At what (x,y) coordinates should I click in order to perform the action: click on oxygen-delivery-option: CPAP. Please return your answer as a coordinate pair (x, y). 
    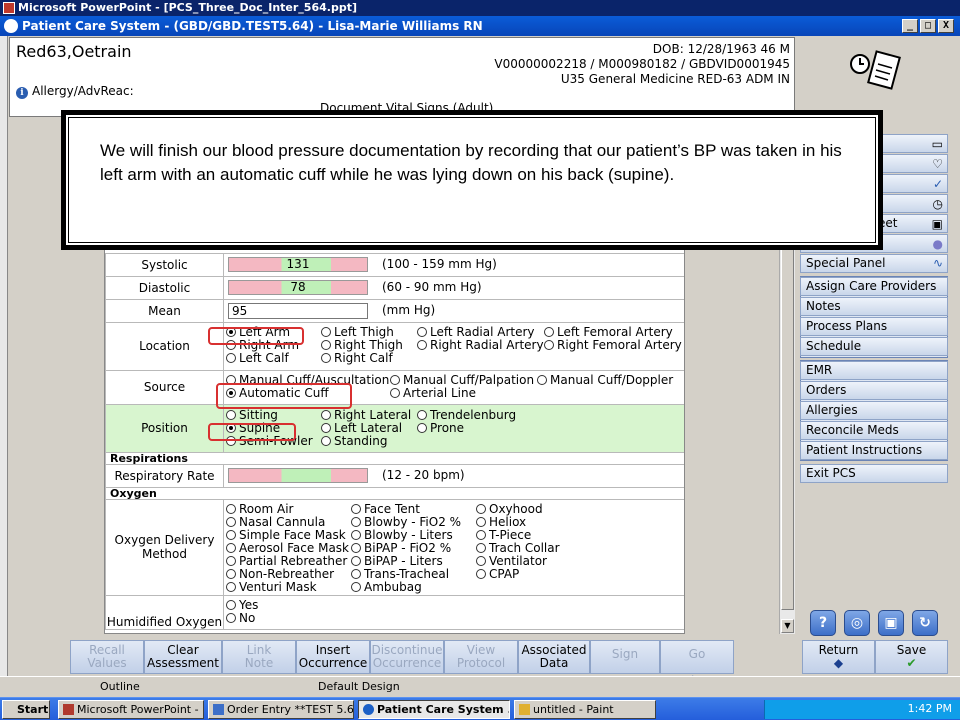
    Looking at the image, I should click on (497, 574).